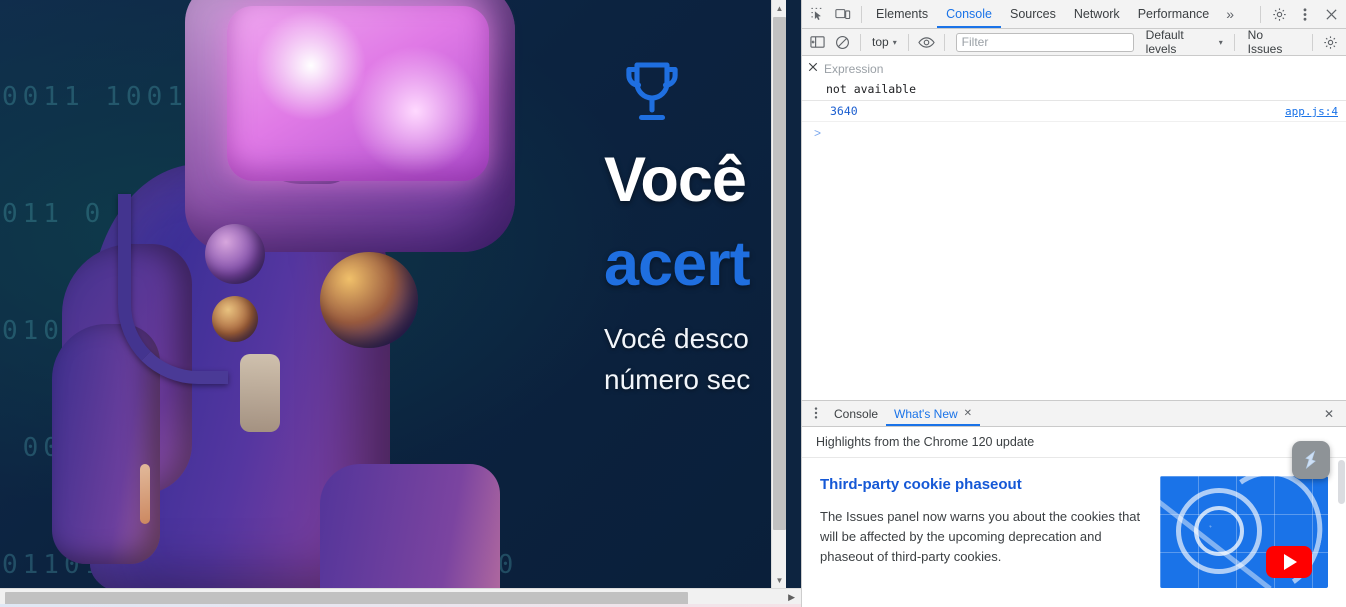 The height and width of the screenshot is (607, 1346). I want to click on tab-network: Network, so click(1097, 14).